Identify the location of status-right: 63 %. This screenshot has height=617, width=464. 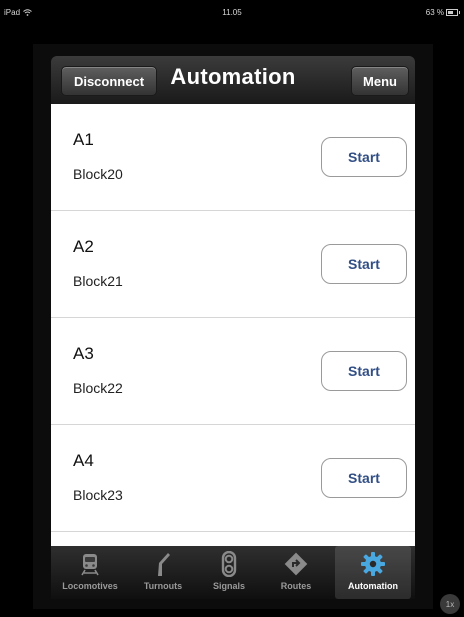
(442, 12).